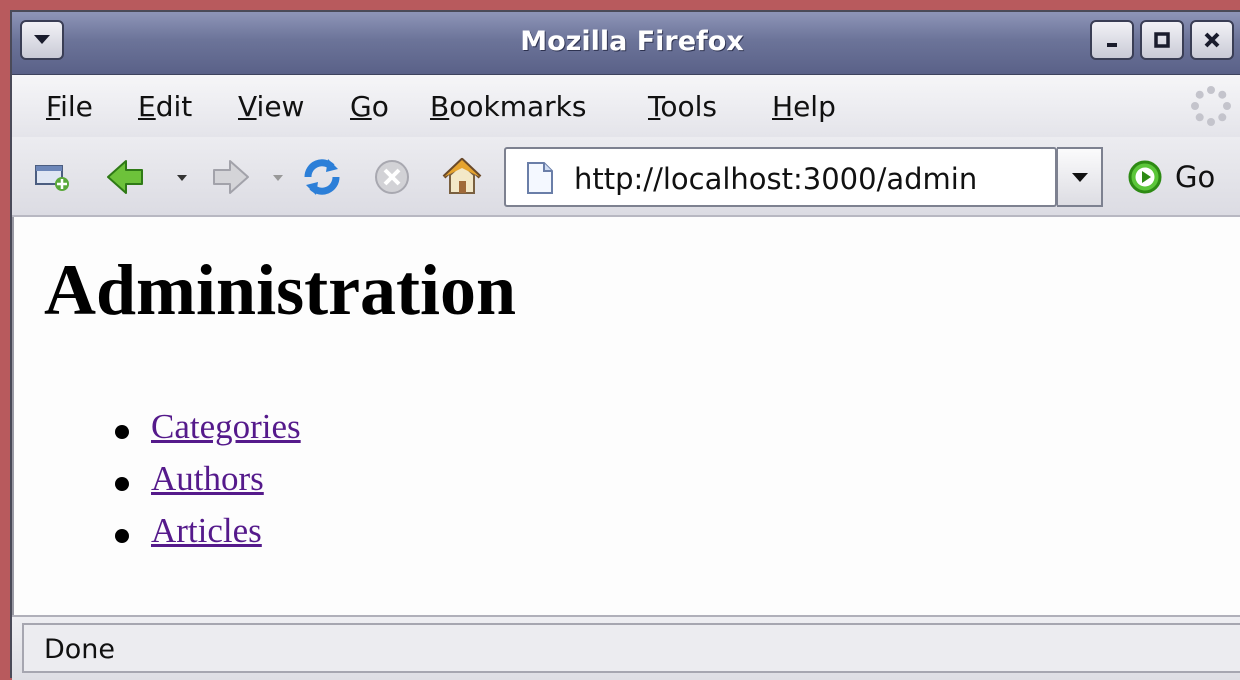 The height and width of the screenshot is (680, 1240). Describe the element at coordinates (361, 106) in the screenshot. I see `menu-go-mnemonic: G` at that location.